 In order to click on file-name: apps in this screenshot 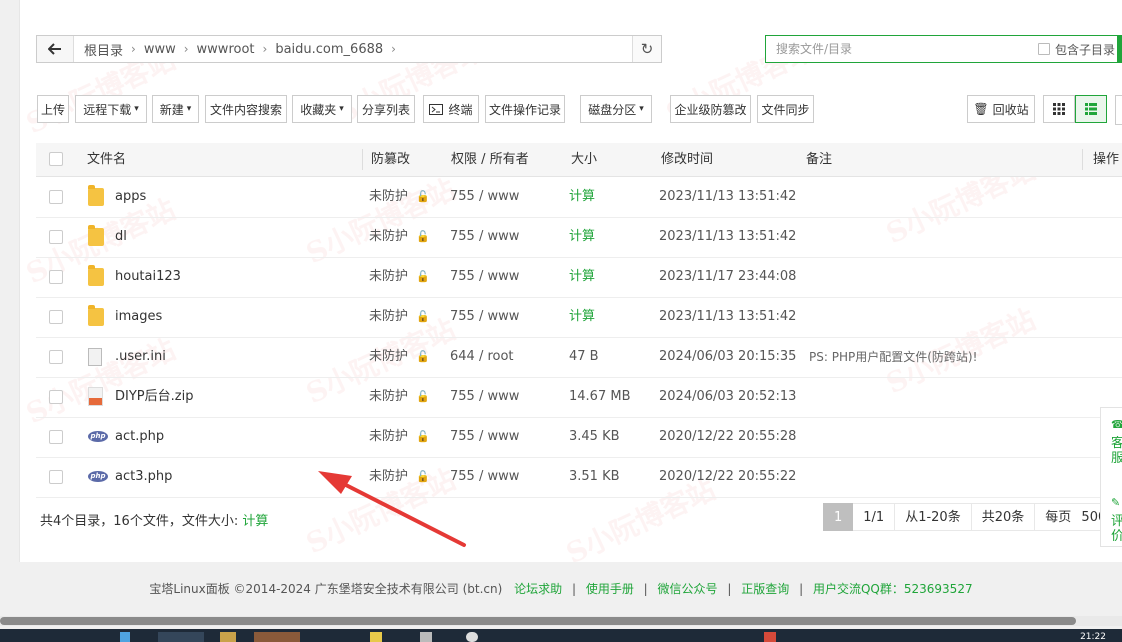, I will do `click(130, 197)`.